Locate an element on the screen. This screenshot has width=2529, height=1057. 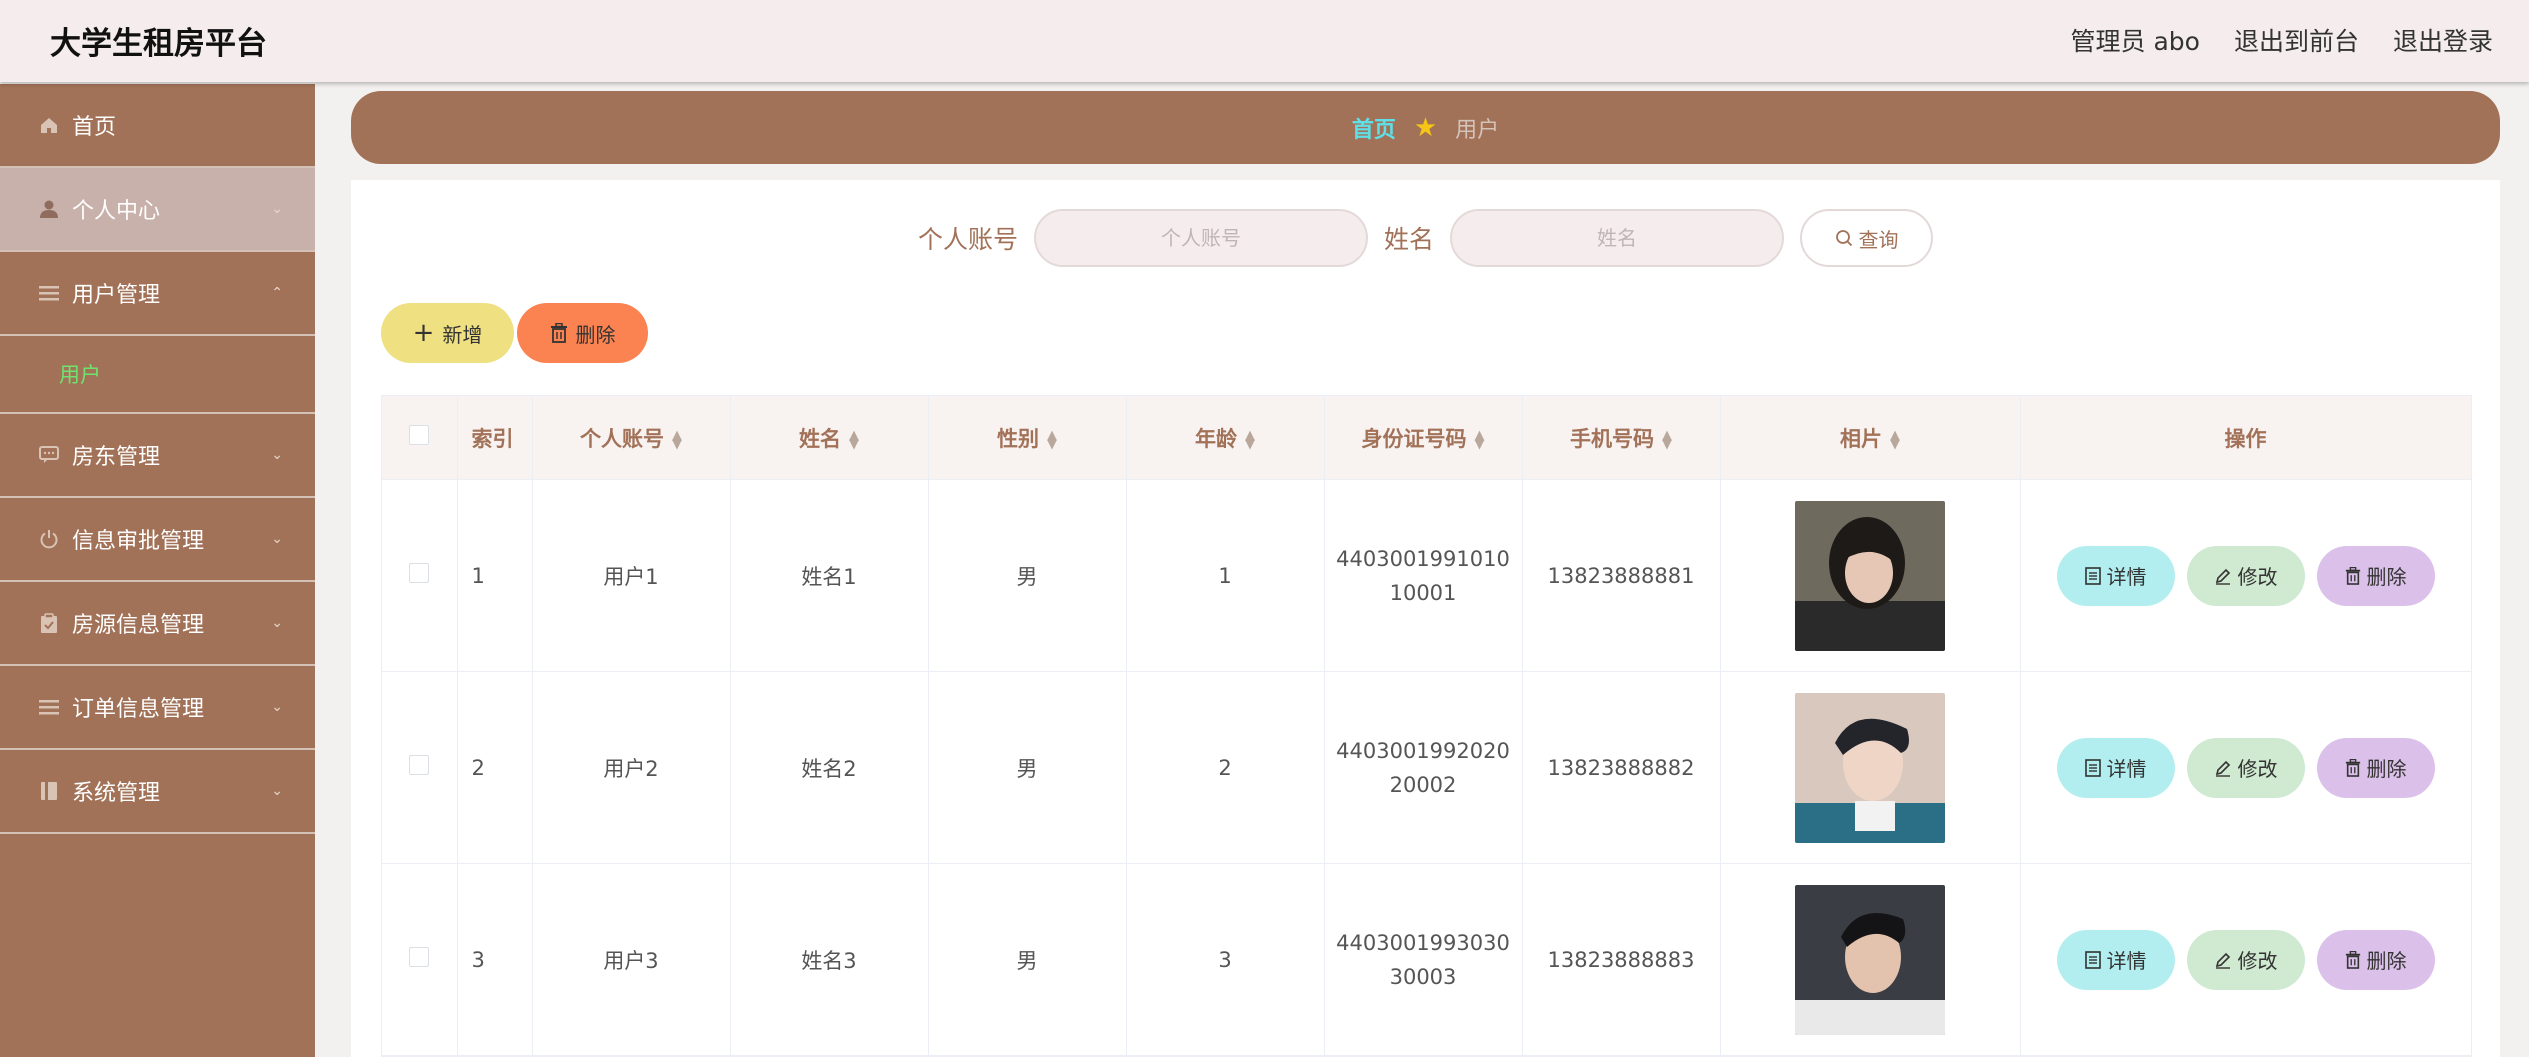
cell-actions: 详情 修改 删除 is located at coordinates (2246, 767).